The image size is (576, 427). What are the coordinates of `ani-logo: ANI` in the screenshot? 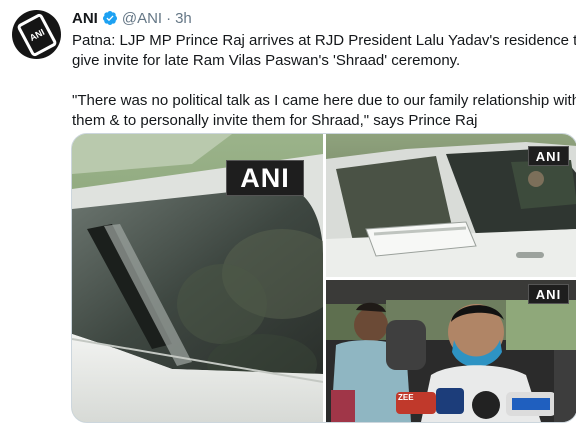 It's located at (36, 34).